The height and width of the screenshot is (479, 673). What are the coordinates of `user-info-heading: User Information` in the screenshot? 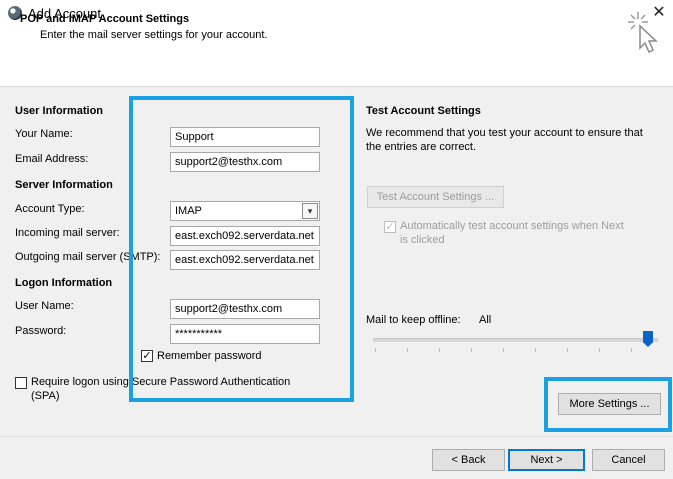 It's located at (59, 111).